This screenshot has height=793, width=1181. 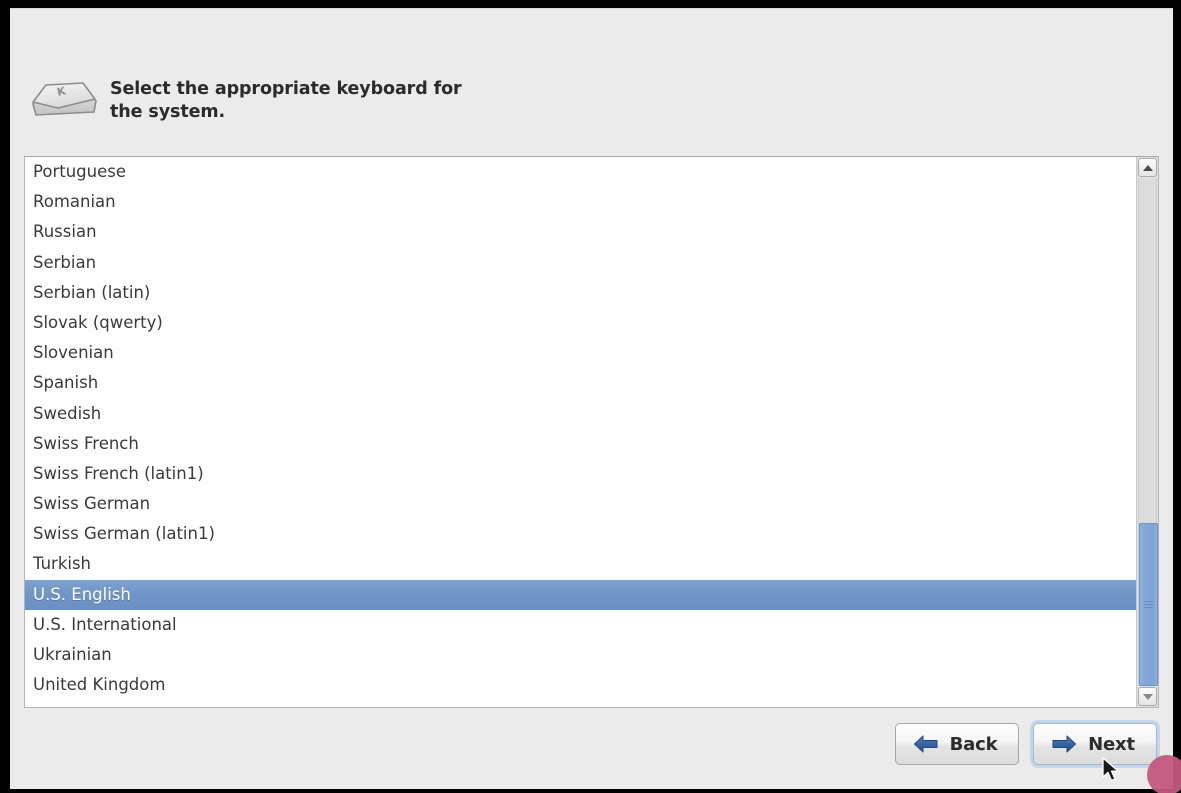 I want to click on list-item: Serbian (latin), so click(x=580, y=293).